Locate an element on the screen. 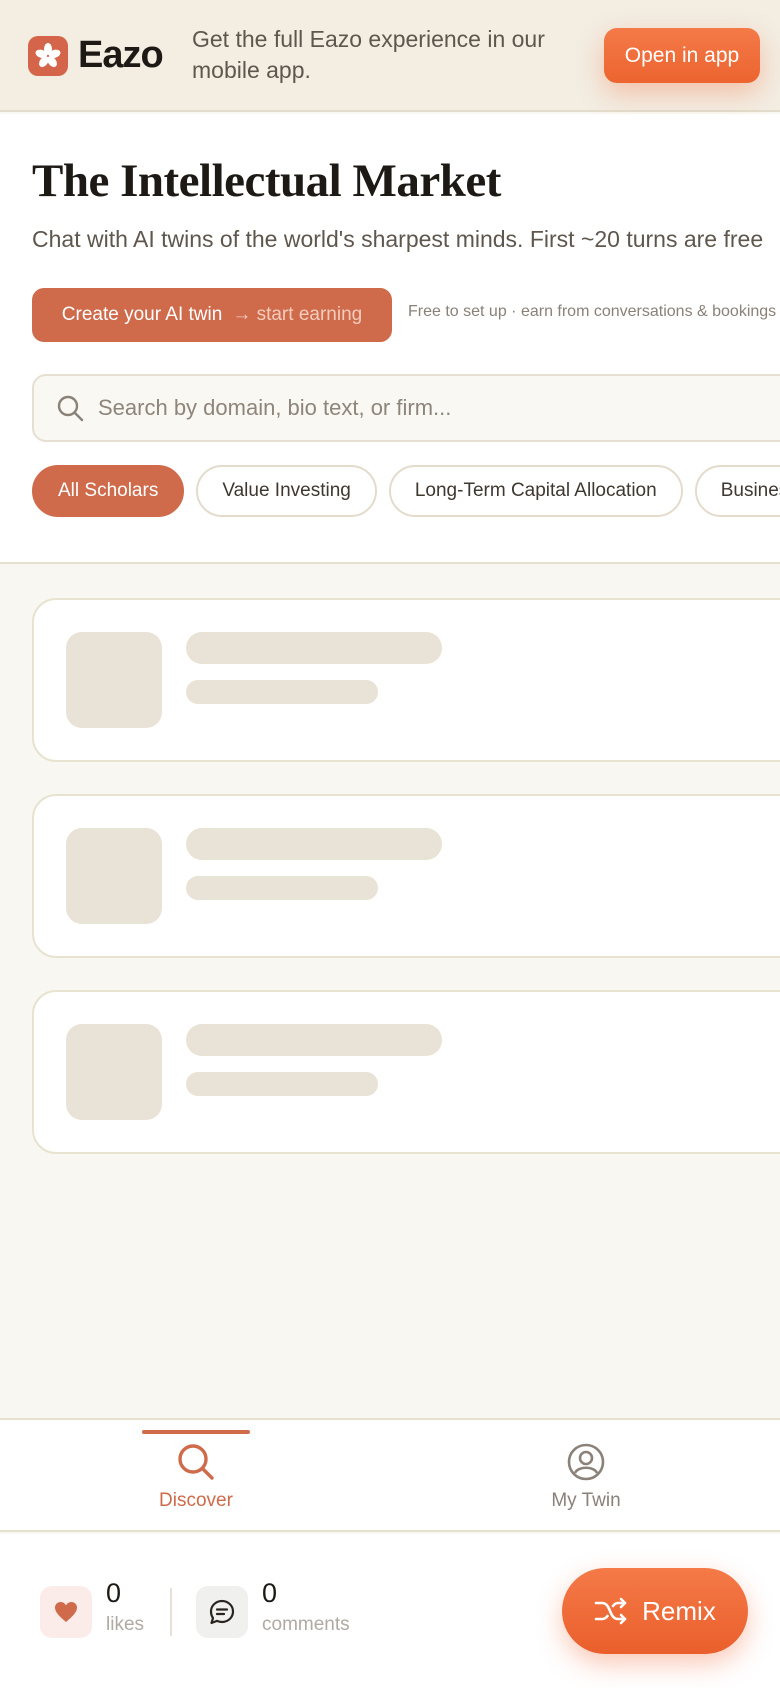  remix-label: Remix is located at coordinates (679, 1610).